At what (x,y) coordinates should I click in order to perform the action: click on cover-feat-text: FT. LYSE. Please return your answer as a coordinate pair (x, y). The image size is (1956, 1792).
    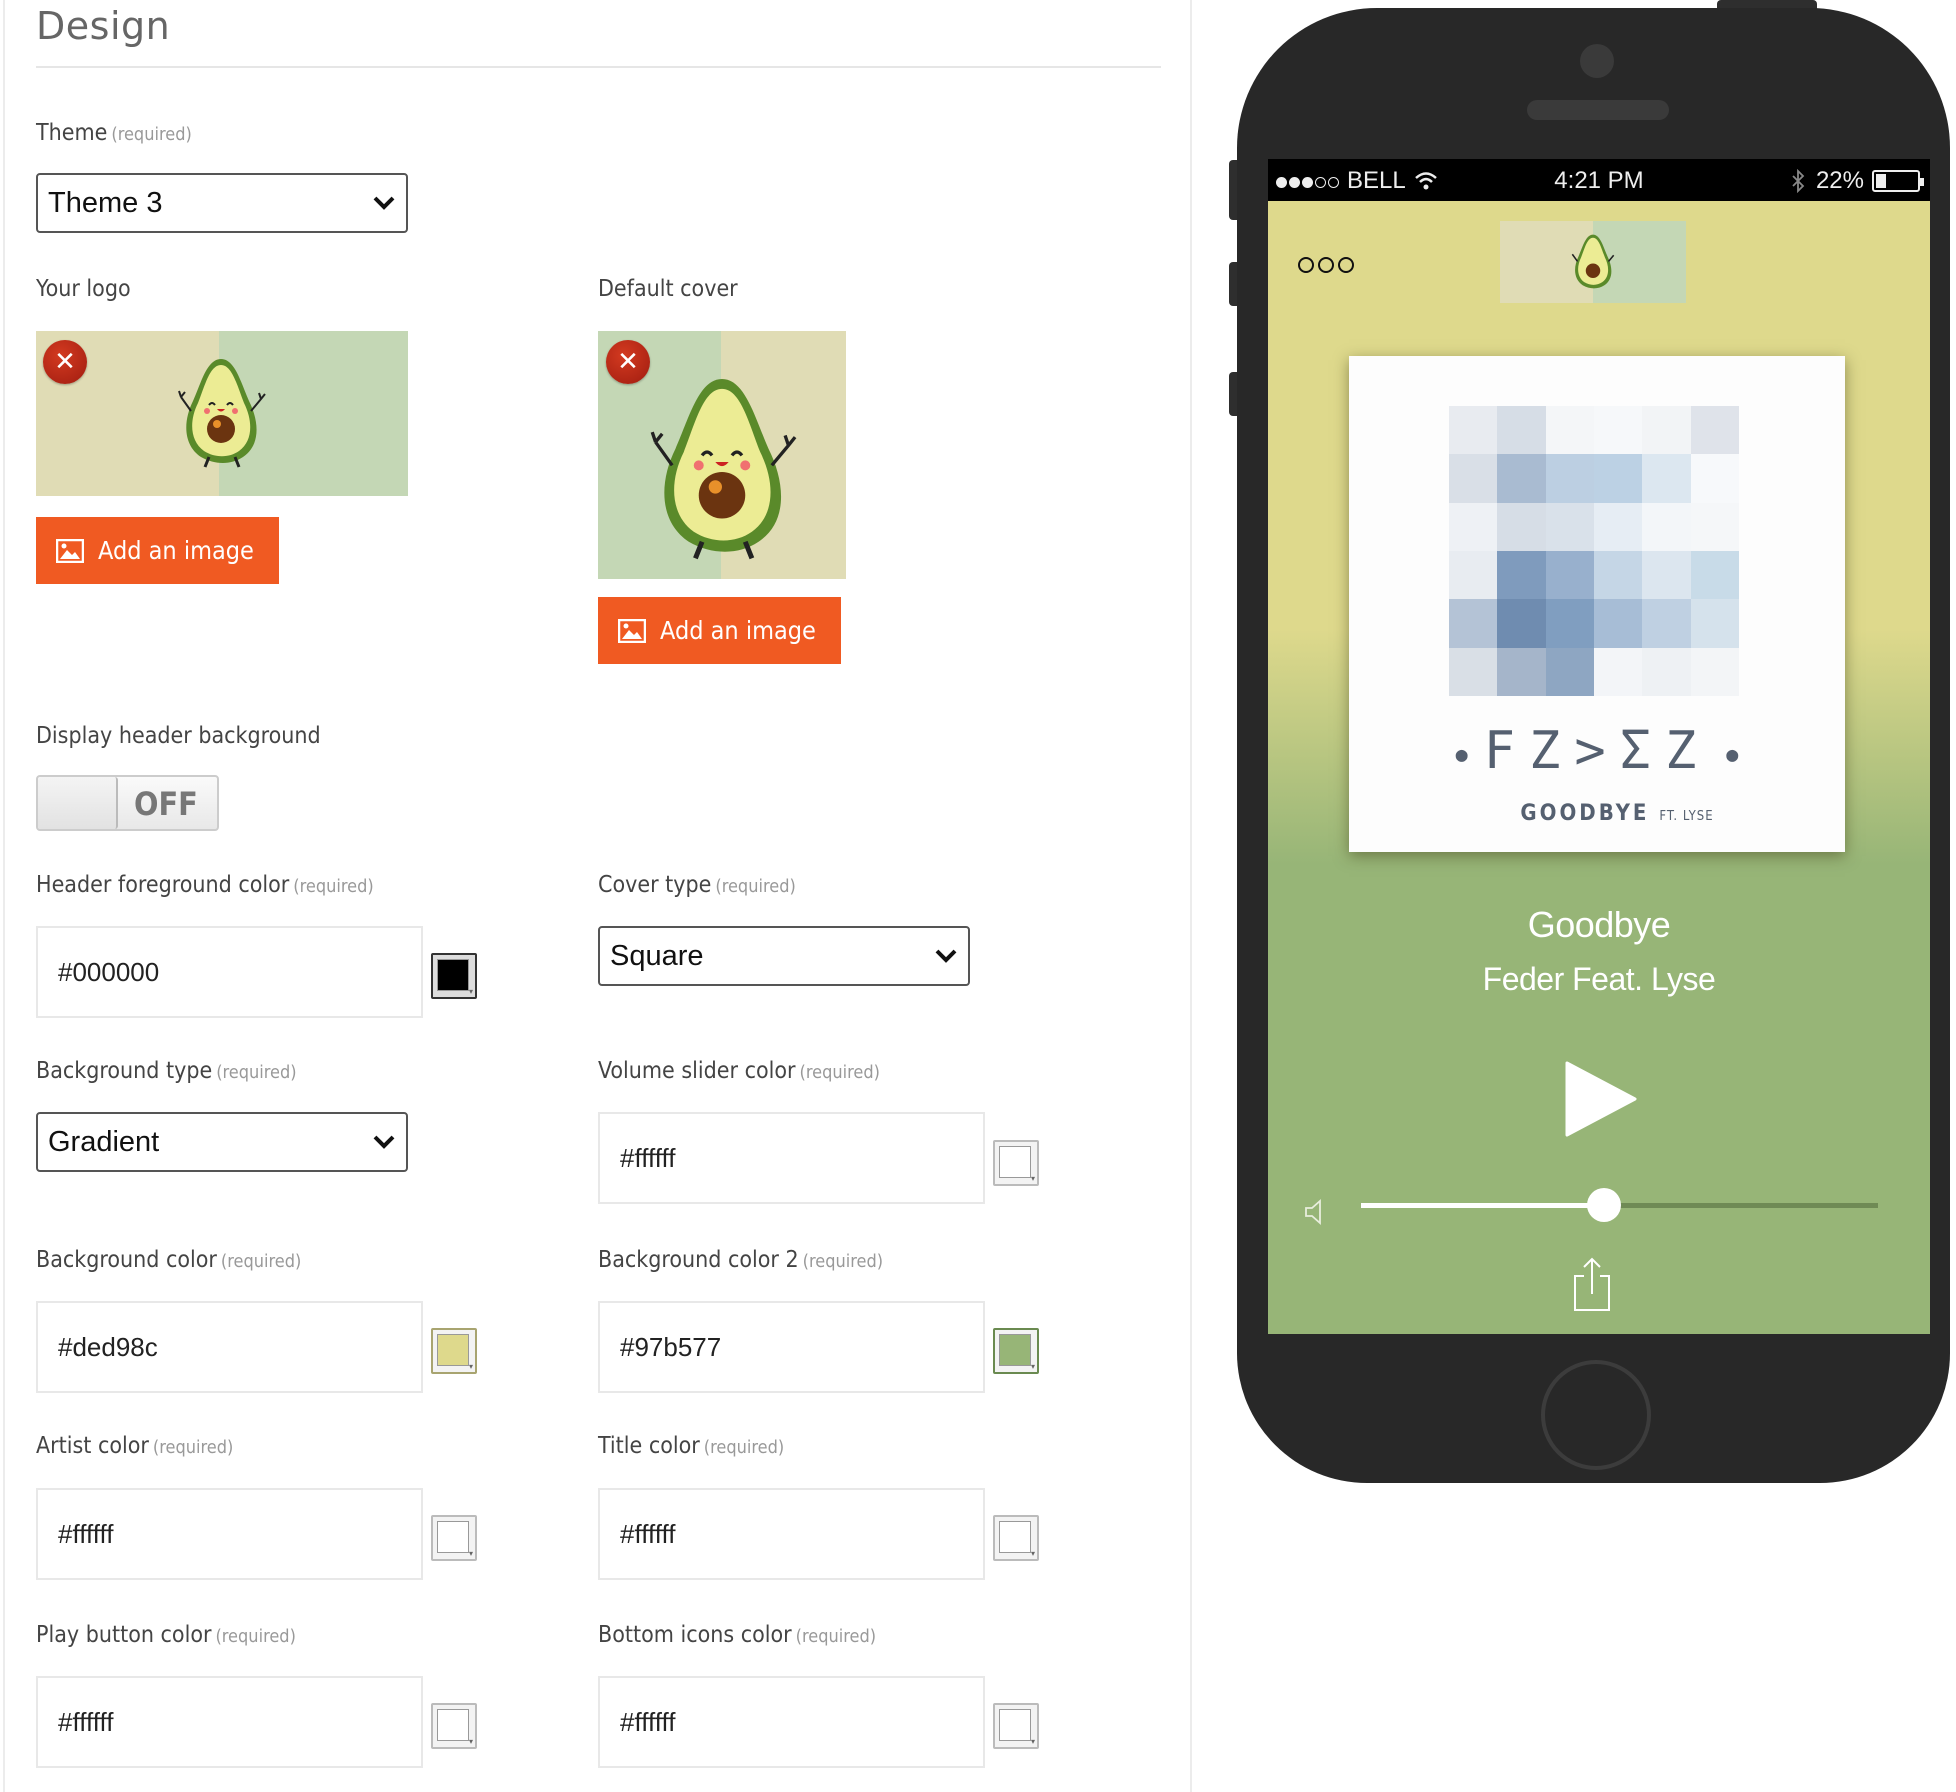
    Looking at the image, I should click on (1686, 816).